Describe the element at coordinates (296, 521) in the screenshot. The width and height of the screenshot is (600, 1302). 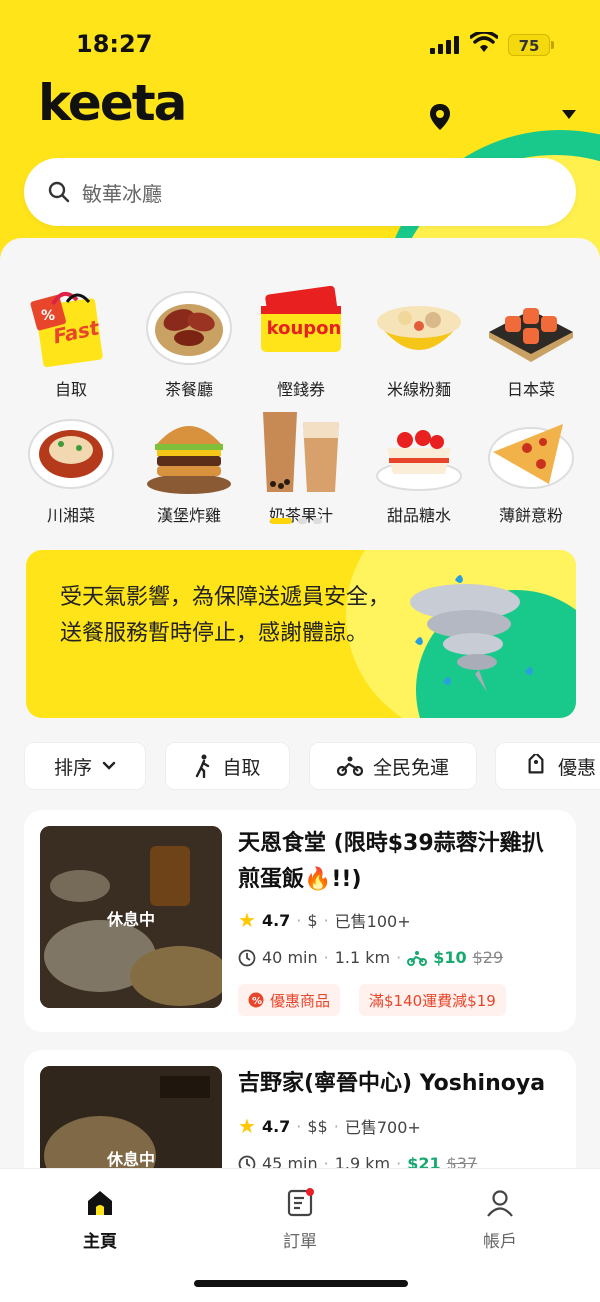
I see `category-page-indicator` at that location.